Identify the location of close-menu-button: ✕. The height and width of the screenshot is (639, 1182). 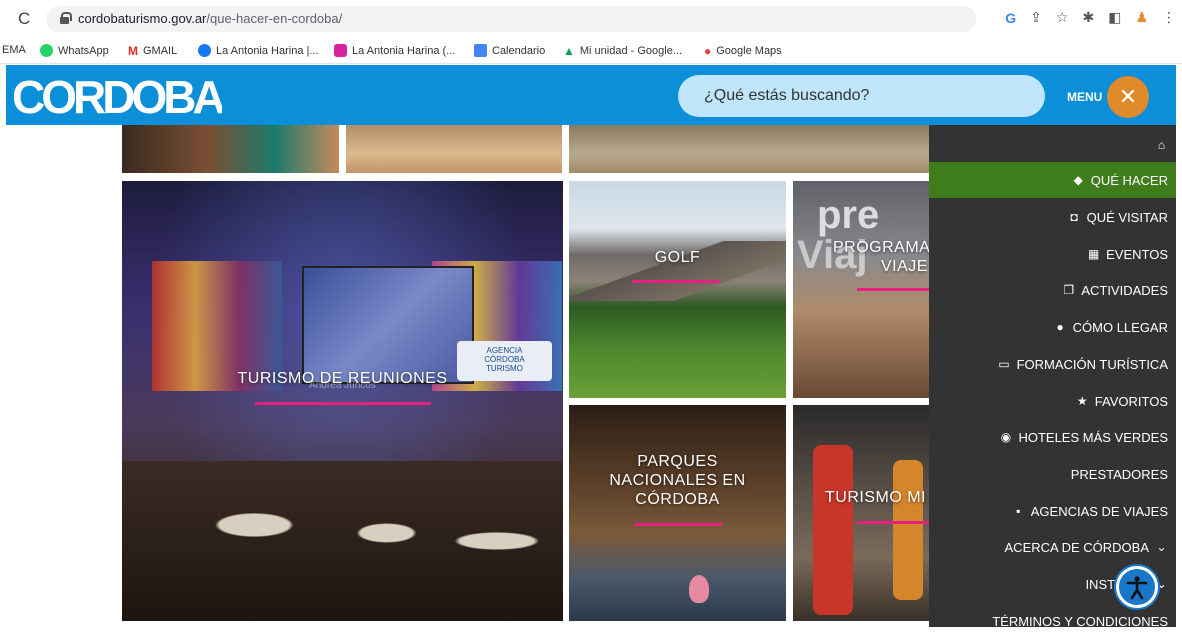
(1128, 97).